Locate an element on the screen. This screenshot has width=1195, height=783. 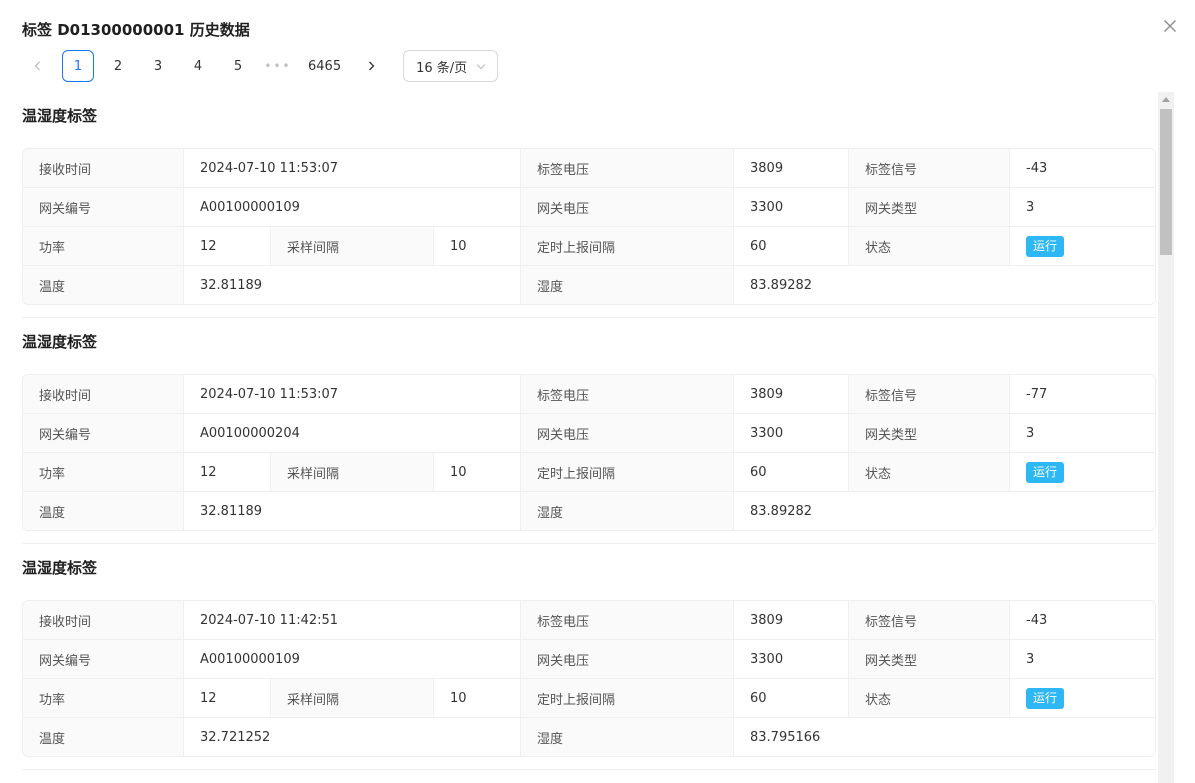
jump-next-button: ••• is located at coordinates (278, 66).